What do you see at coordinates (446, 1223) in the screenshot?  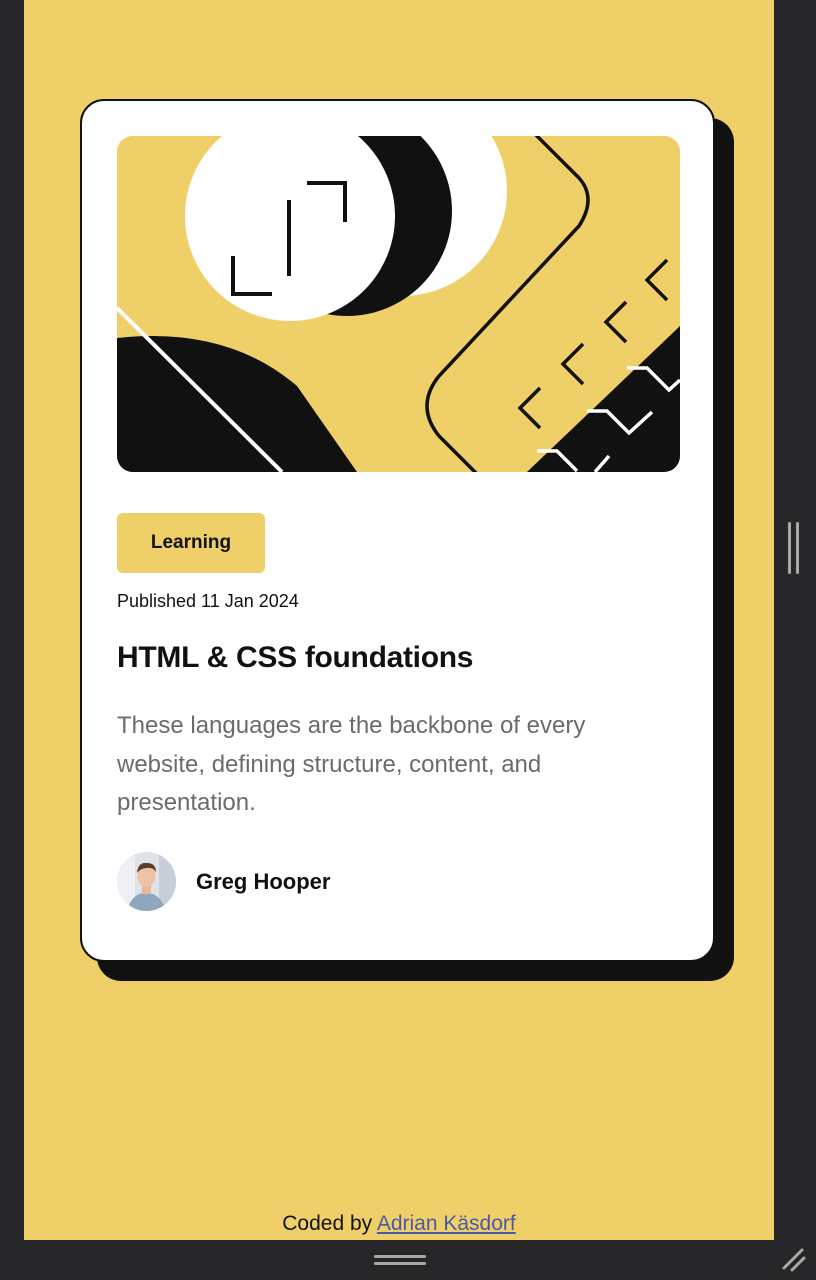 I see `attribution-link: Adrian Käsdorf` at bounding box center [446, 1223].